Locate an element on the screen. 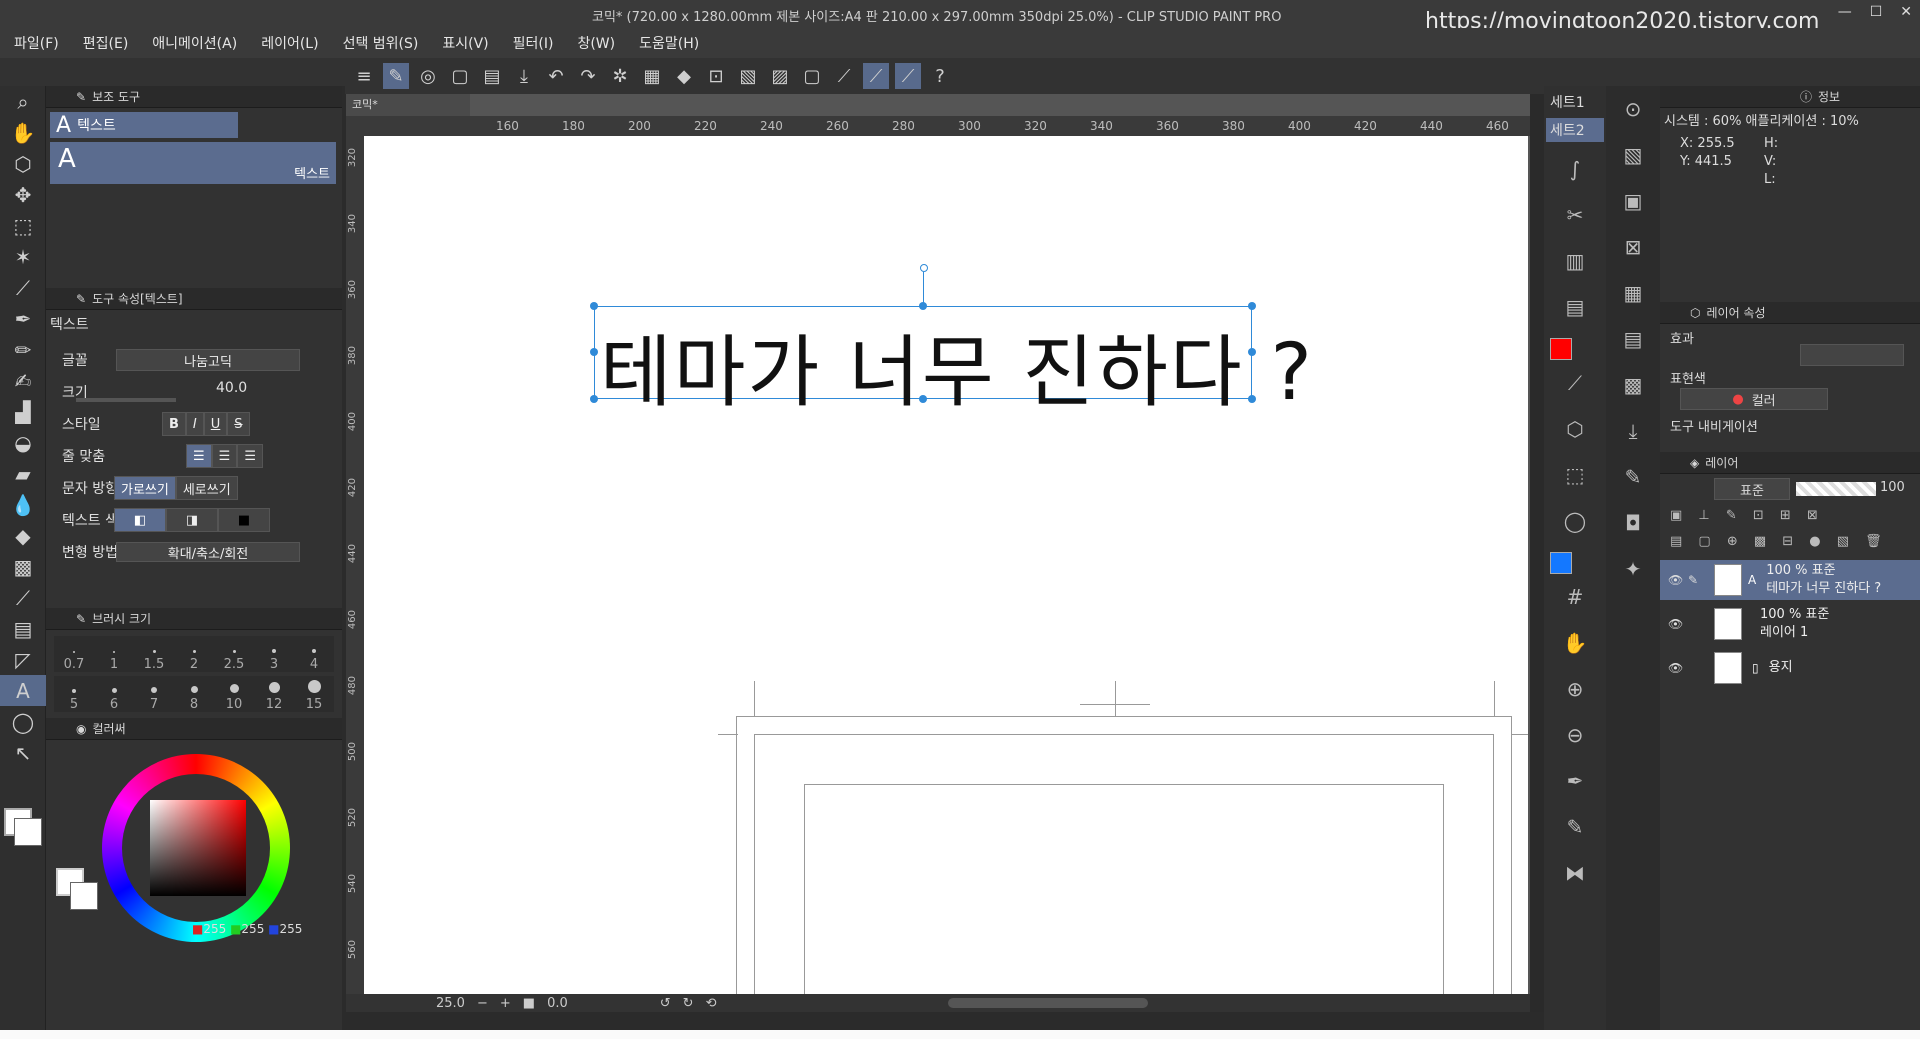 The image size is (1920, 1039). menu-filter: 필터(I) is located at coordinates (533, 43).